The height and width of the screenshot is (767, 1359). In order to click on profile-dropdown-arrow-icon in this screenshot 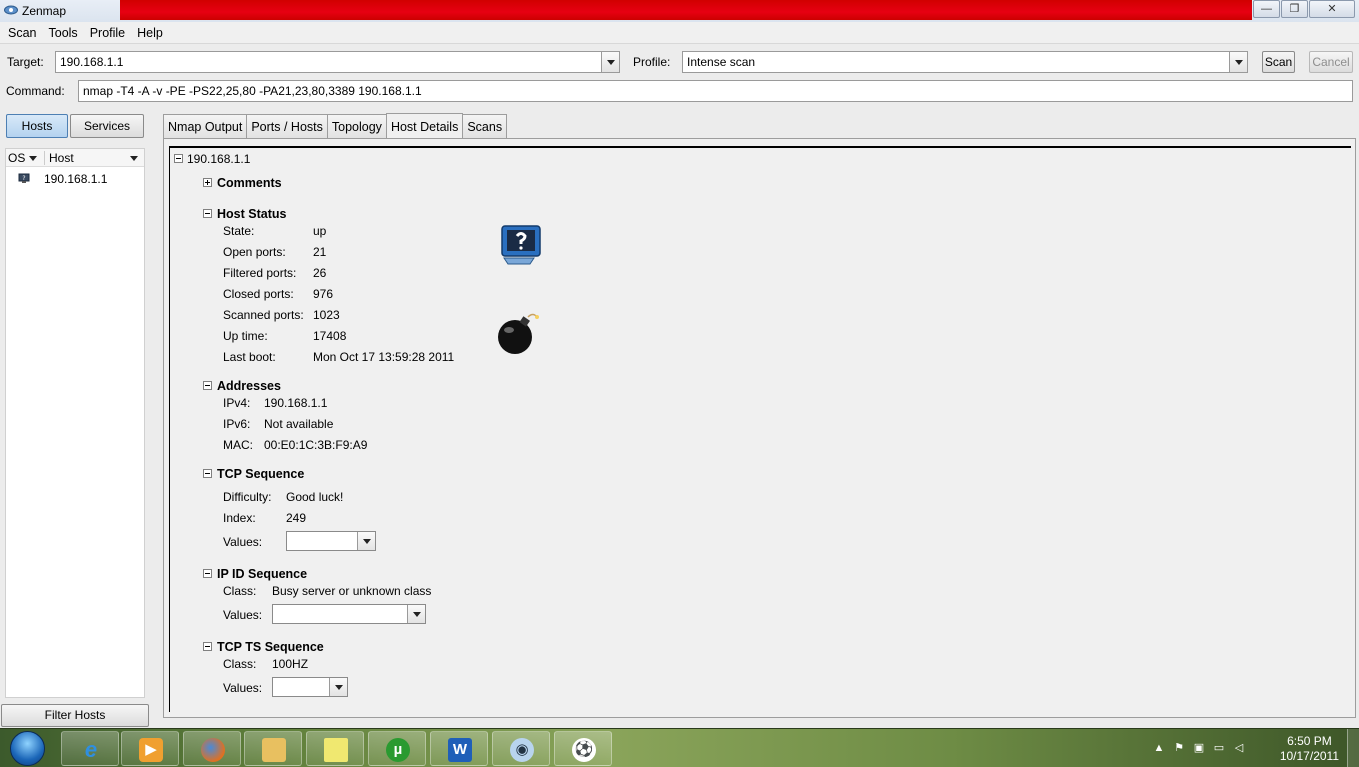, I will do `click(1238, 62)`.